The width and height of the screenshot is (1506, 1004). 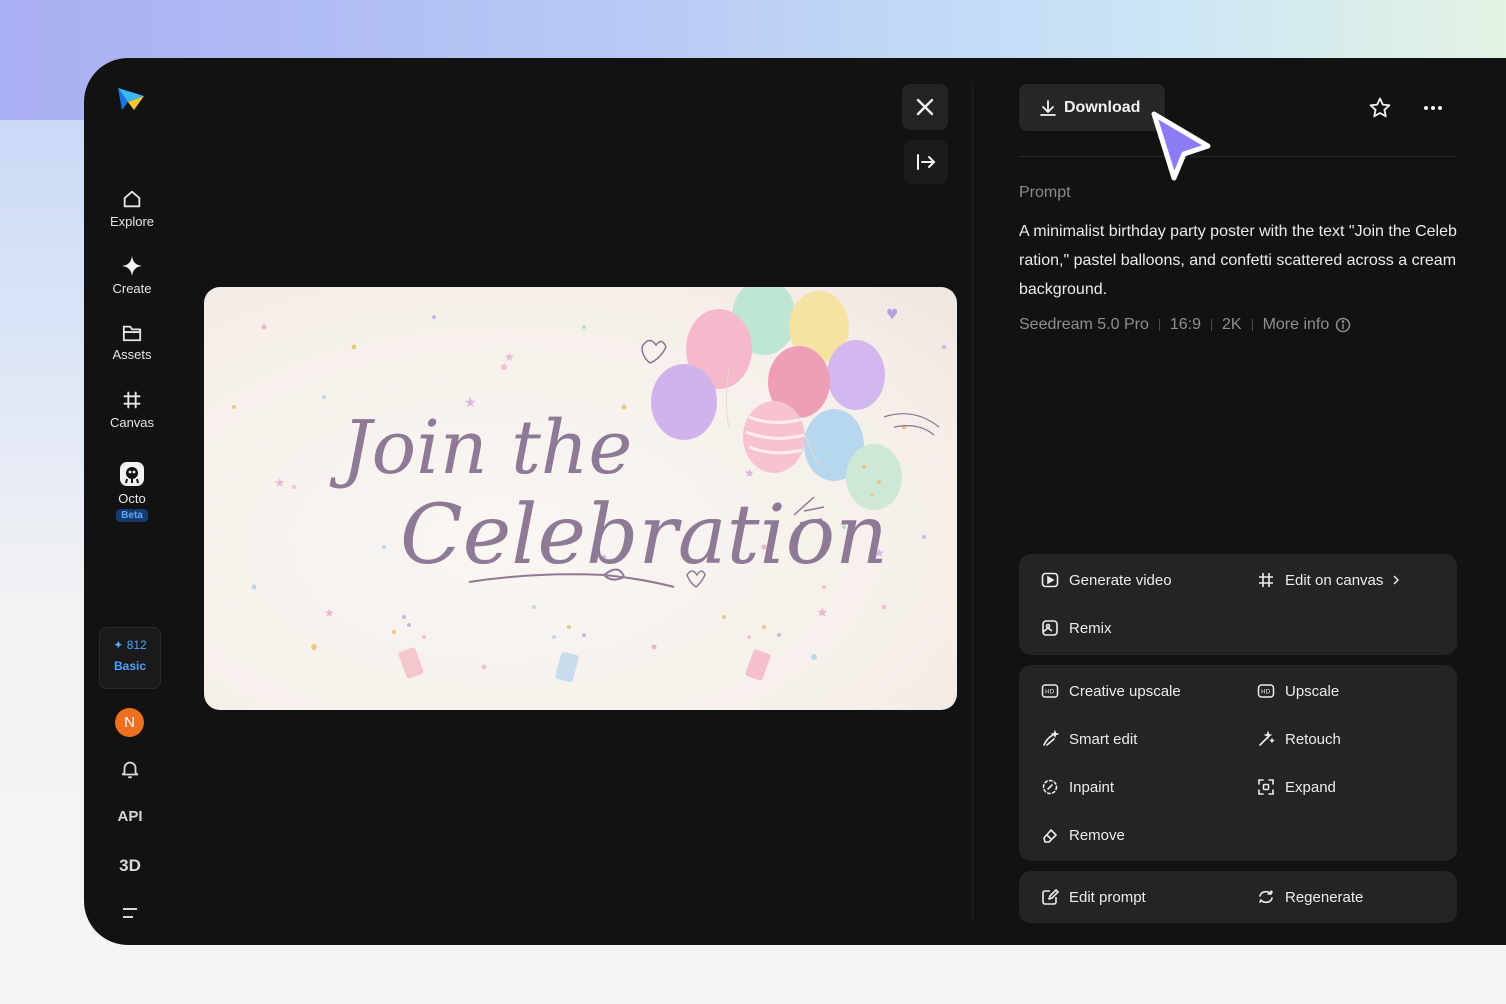 I want to click on generate-video-button: Generate video, so click(x=1106, y=580).